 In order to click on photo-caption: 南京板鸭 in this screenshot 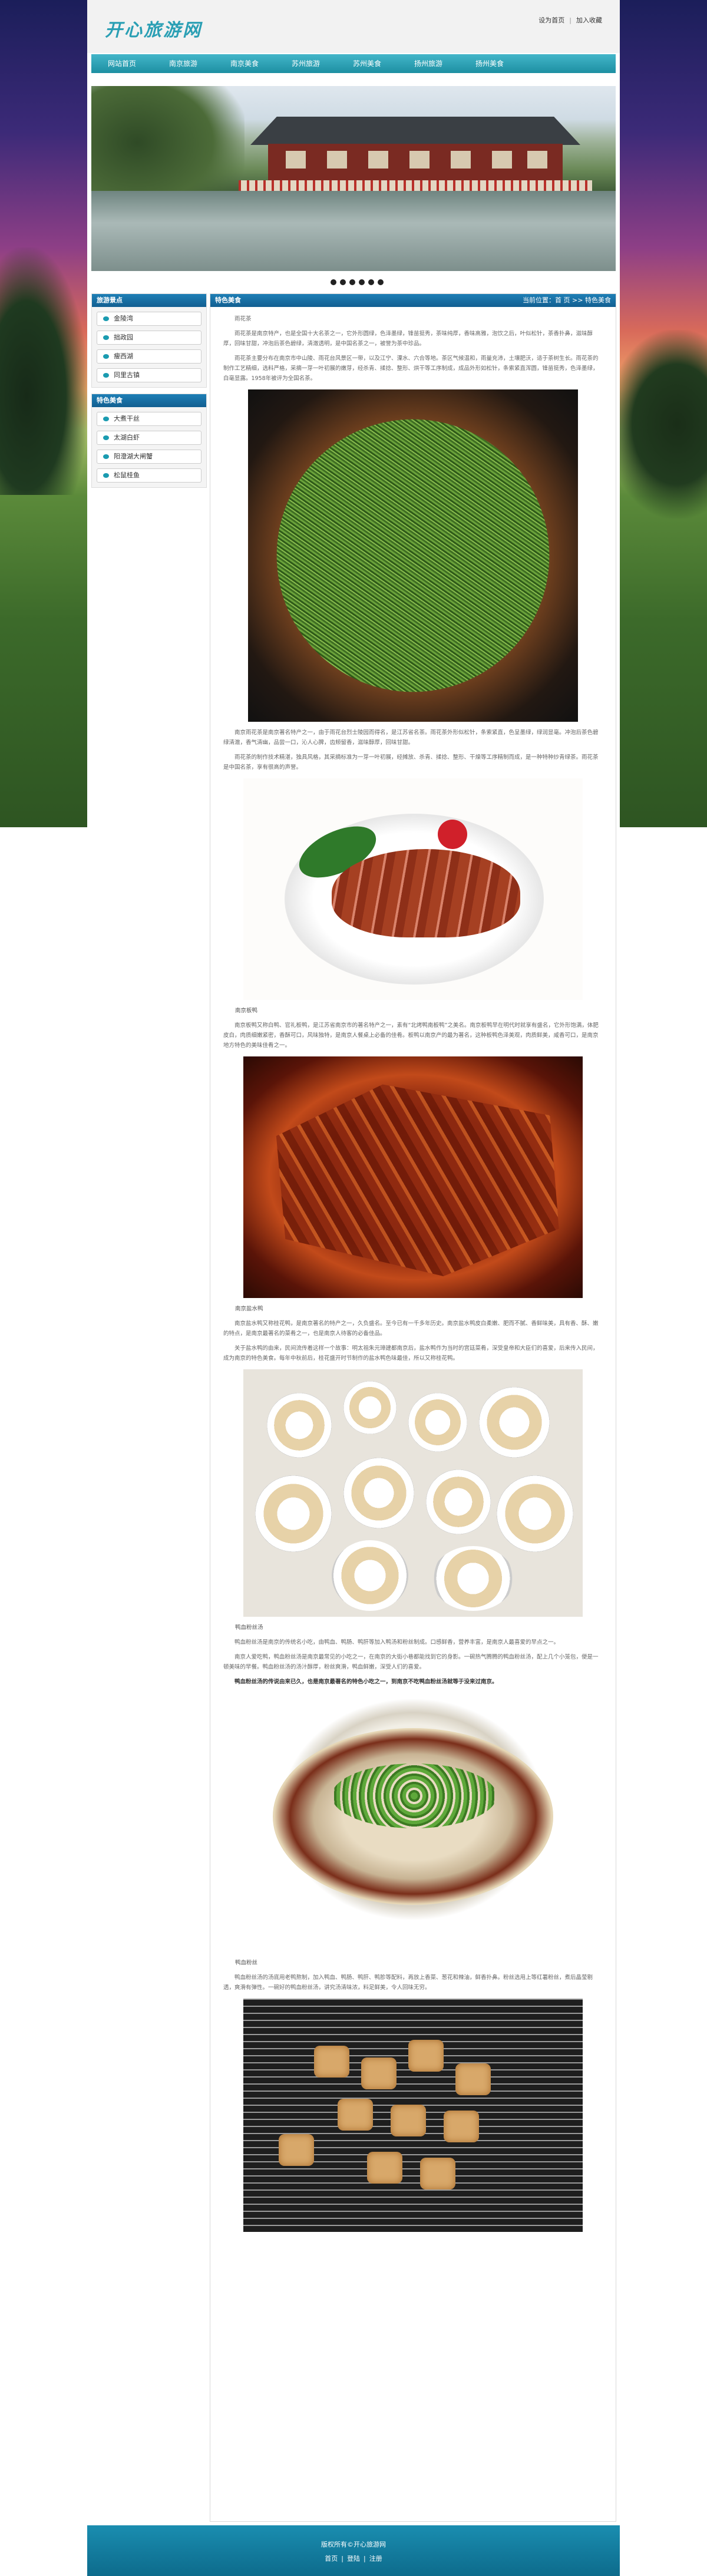, I will do `click(246, 1011)`.